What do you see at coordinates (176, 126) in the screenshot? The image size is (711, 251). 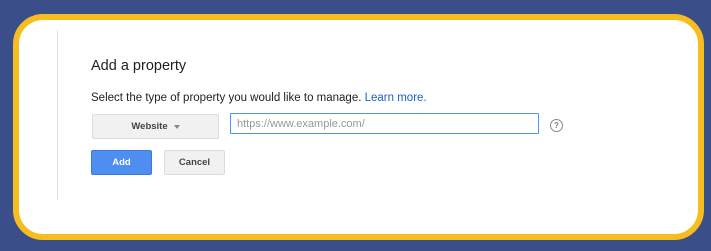 I see `chevron-down-icon` at bounding box center [176, 126].